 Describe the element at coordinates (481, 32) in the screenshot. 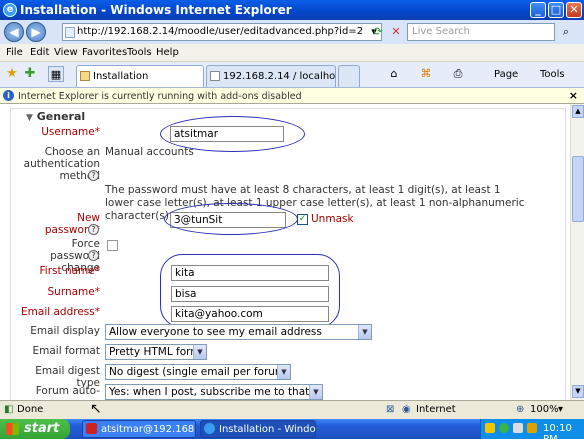

I see `search-input: Live Search` at that location.